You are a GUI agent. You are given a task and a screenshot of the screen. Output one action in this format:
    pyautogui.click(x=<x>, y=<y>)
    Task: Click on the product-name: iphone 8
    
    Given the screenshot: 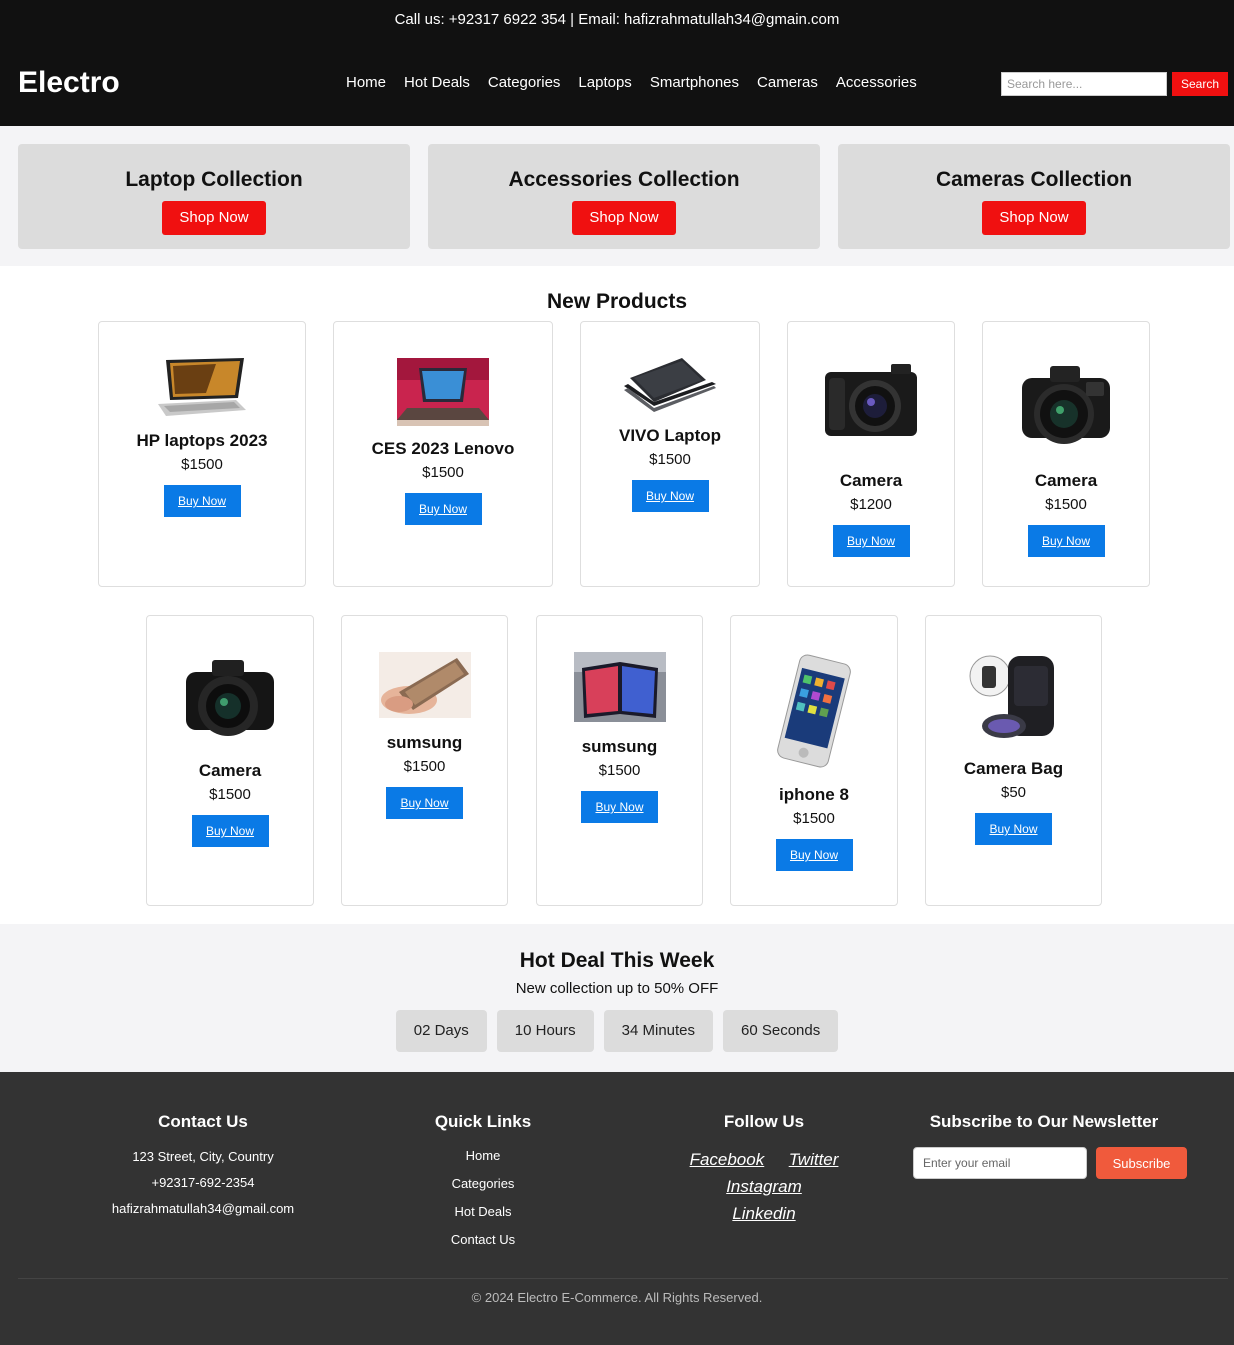 What is the action you would take?
    pyautogui.click(x=814, y=794)
    